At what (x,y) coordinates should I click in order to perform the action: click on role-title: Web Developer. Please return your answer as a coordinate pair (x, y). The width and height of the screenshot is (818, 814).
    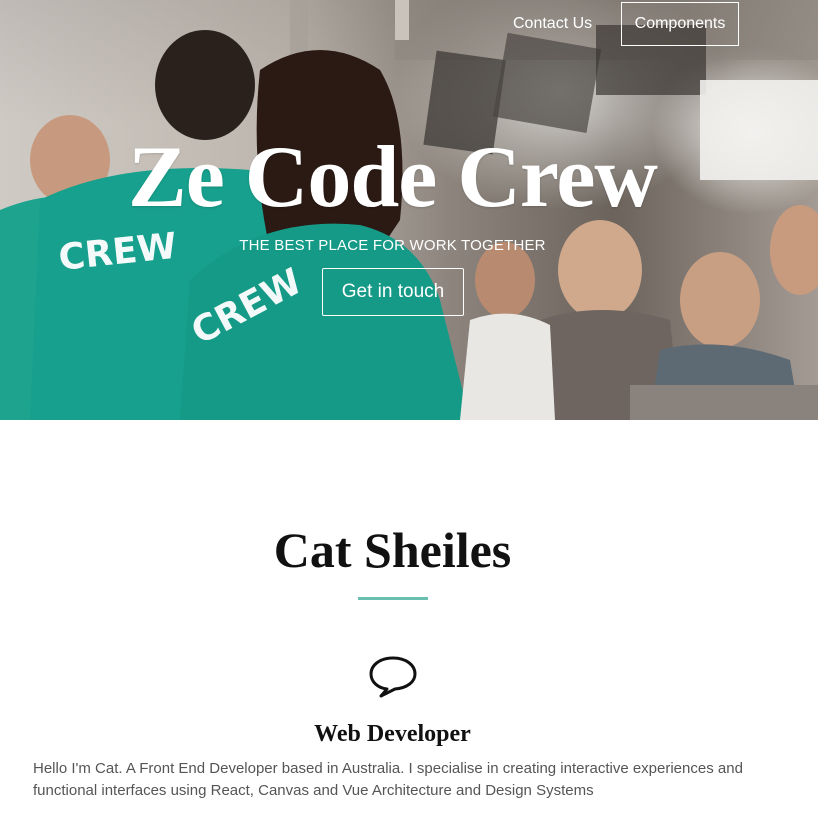
    Looking at the image, I should click on (392, 734).